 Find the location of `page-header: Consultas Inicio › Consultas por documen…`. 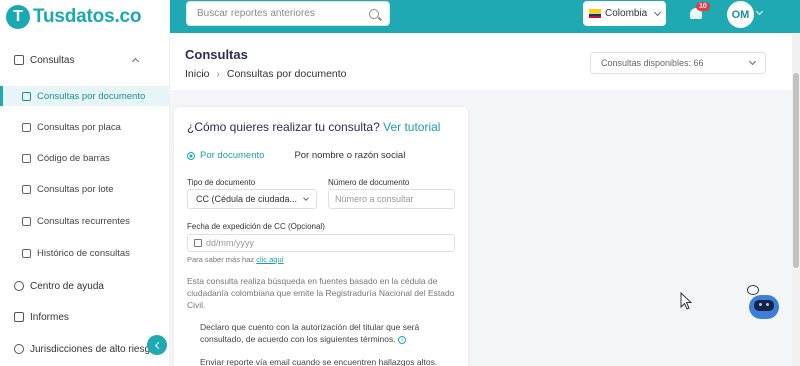

page-header: Consultas Inicio › Consultas por documen… is located at coordinates (485, 61).